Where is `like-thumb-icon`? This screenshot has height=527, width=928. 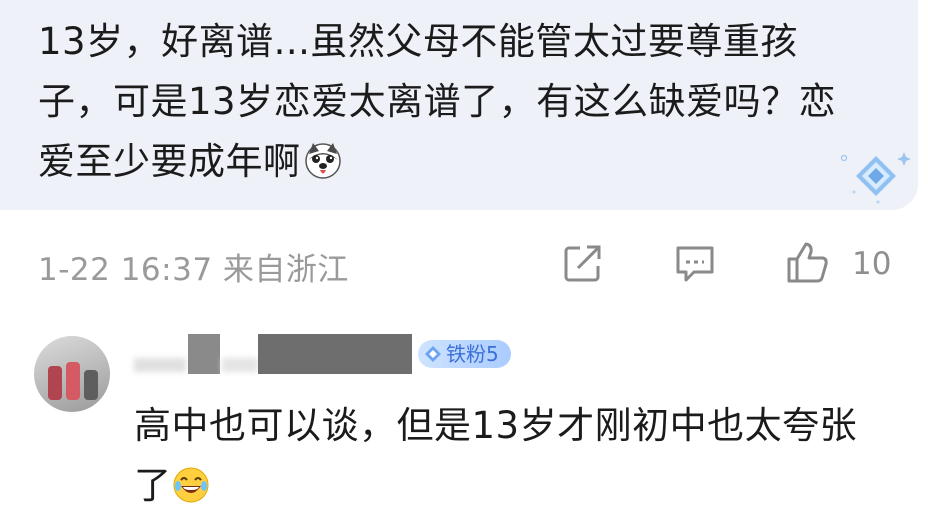 like-thumb-icon is located at coordinates (807, 263).